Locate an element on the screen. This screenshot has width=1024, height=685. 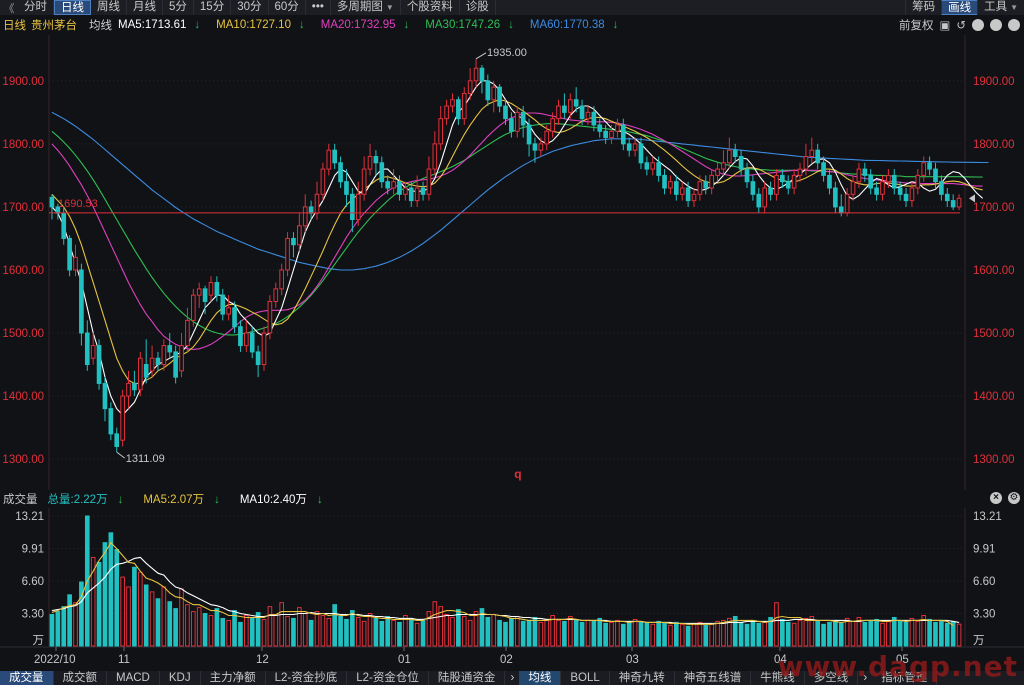
down-arrow-icon: ↓ is located at coordinates (319, 500).